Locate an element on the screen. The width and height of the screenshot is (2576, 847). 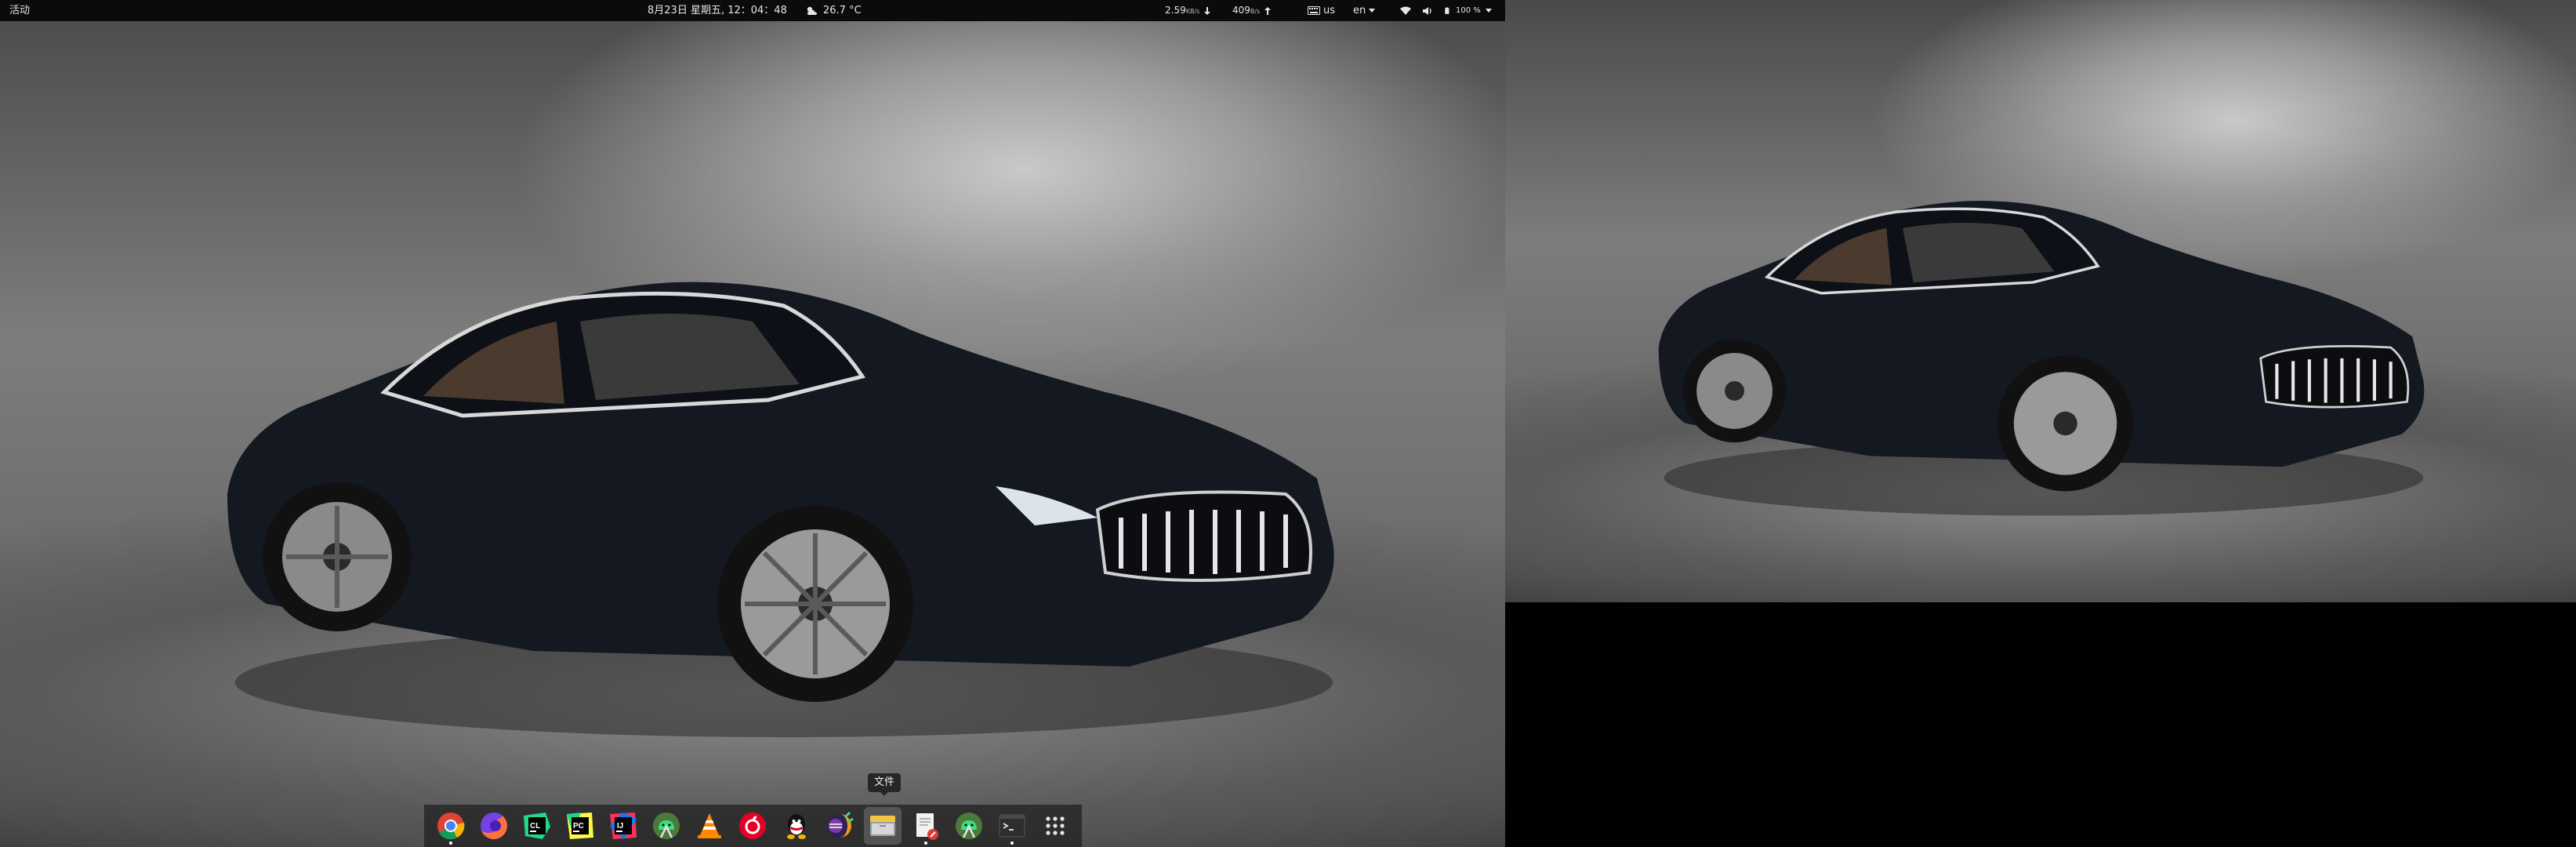
show-applications-button is located at coordinates (1055, 826).